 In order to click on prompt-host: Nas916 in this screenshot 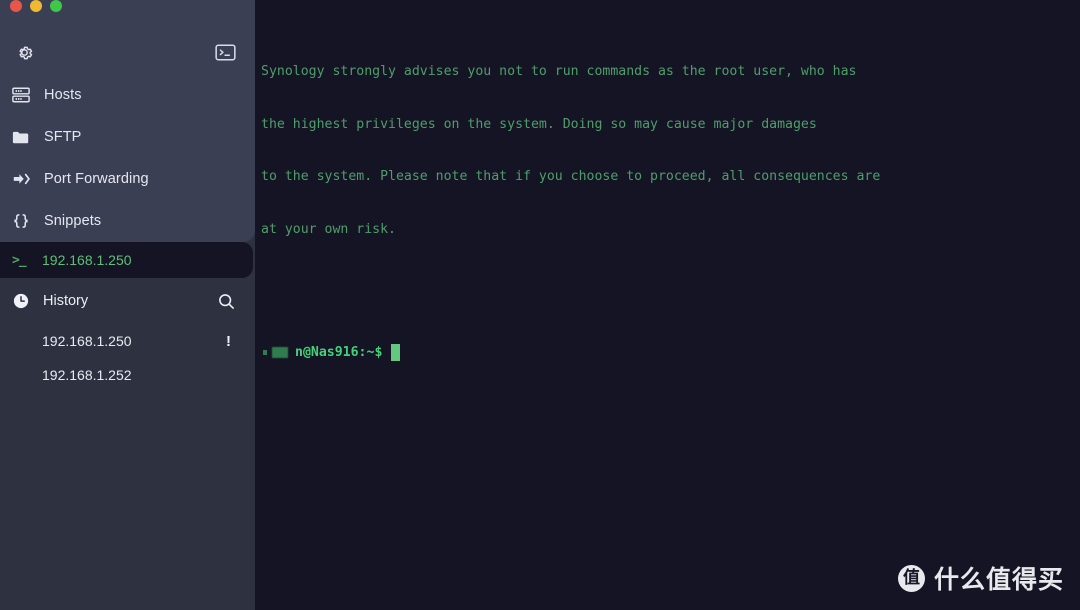, I will do `click(334, 352)`.